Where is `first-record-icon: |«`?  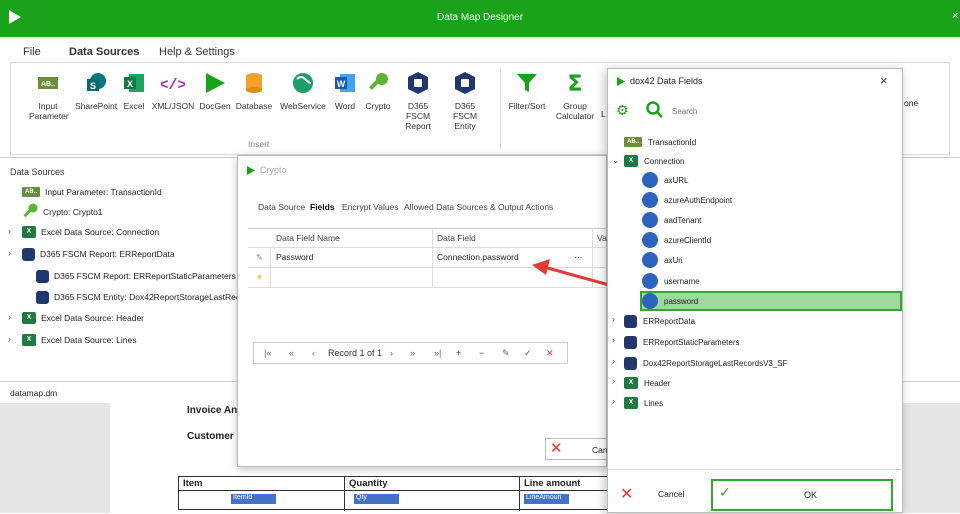
first-record-icon: |« is located at coordinates (267, 353).